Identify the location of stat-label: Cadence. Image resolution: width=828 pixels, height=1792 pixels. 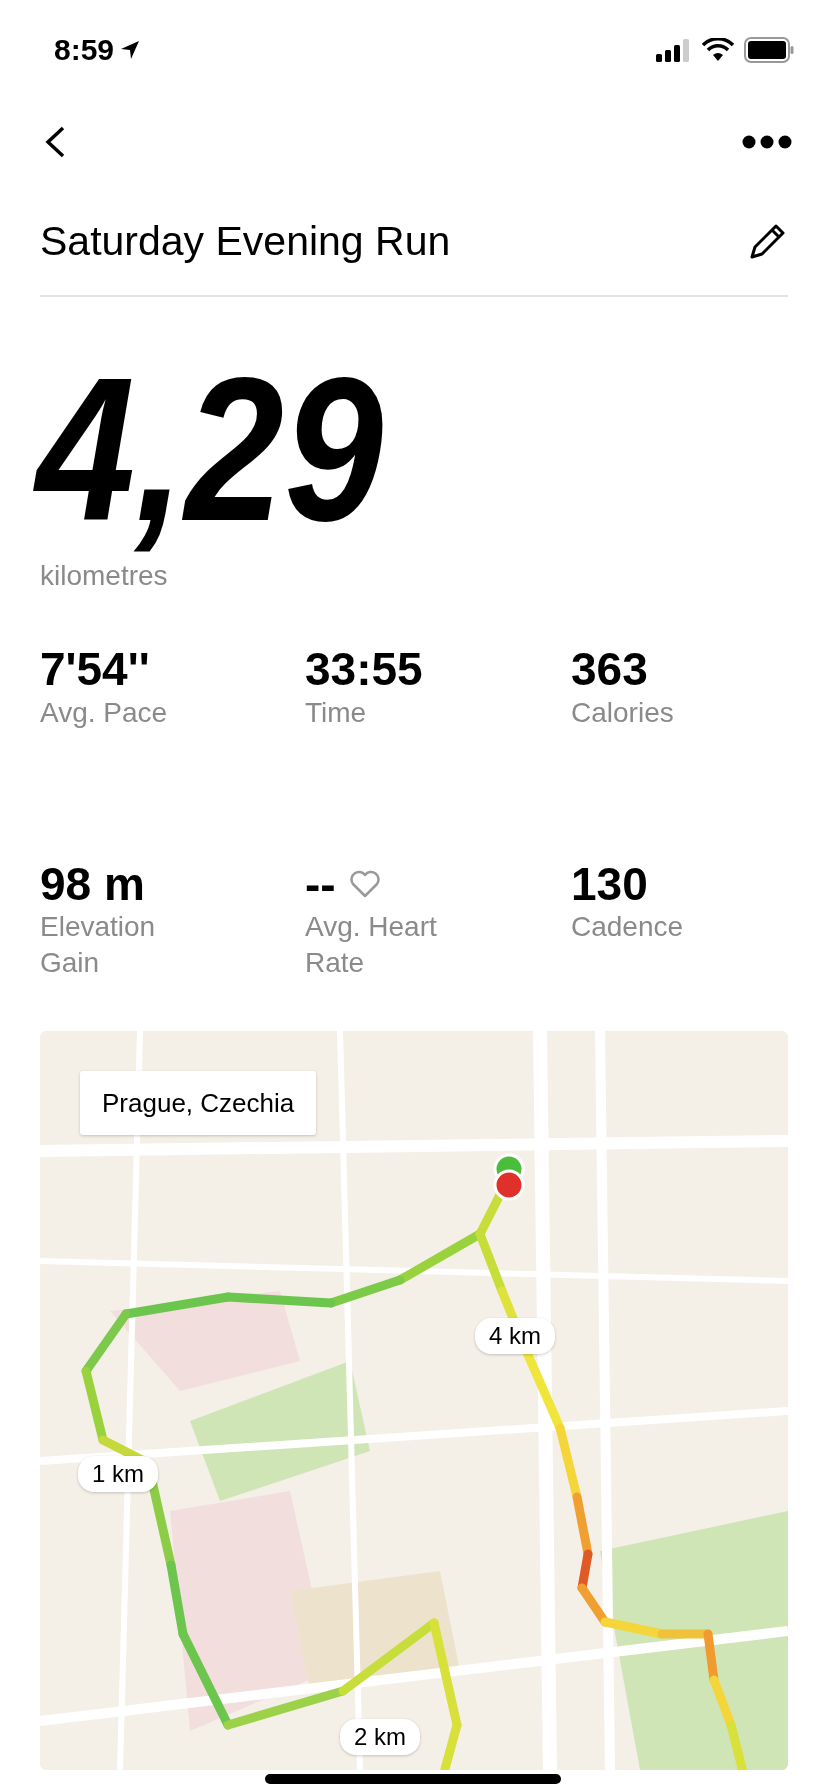
(628, 927).